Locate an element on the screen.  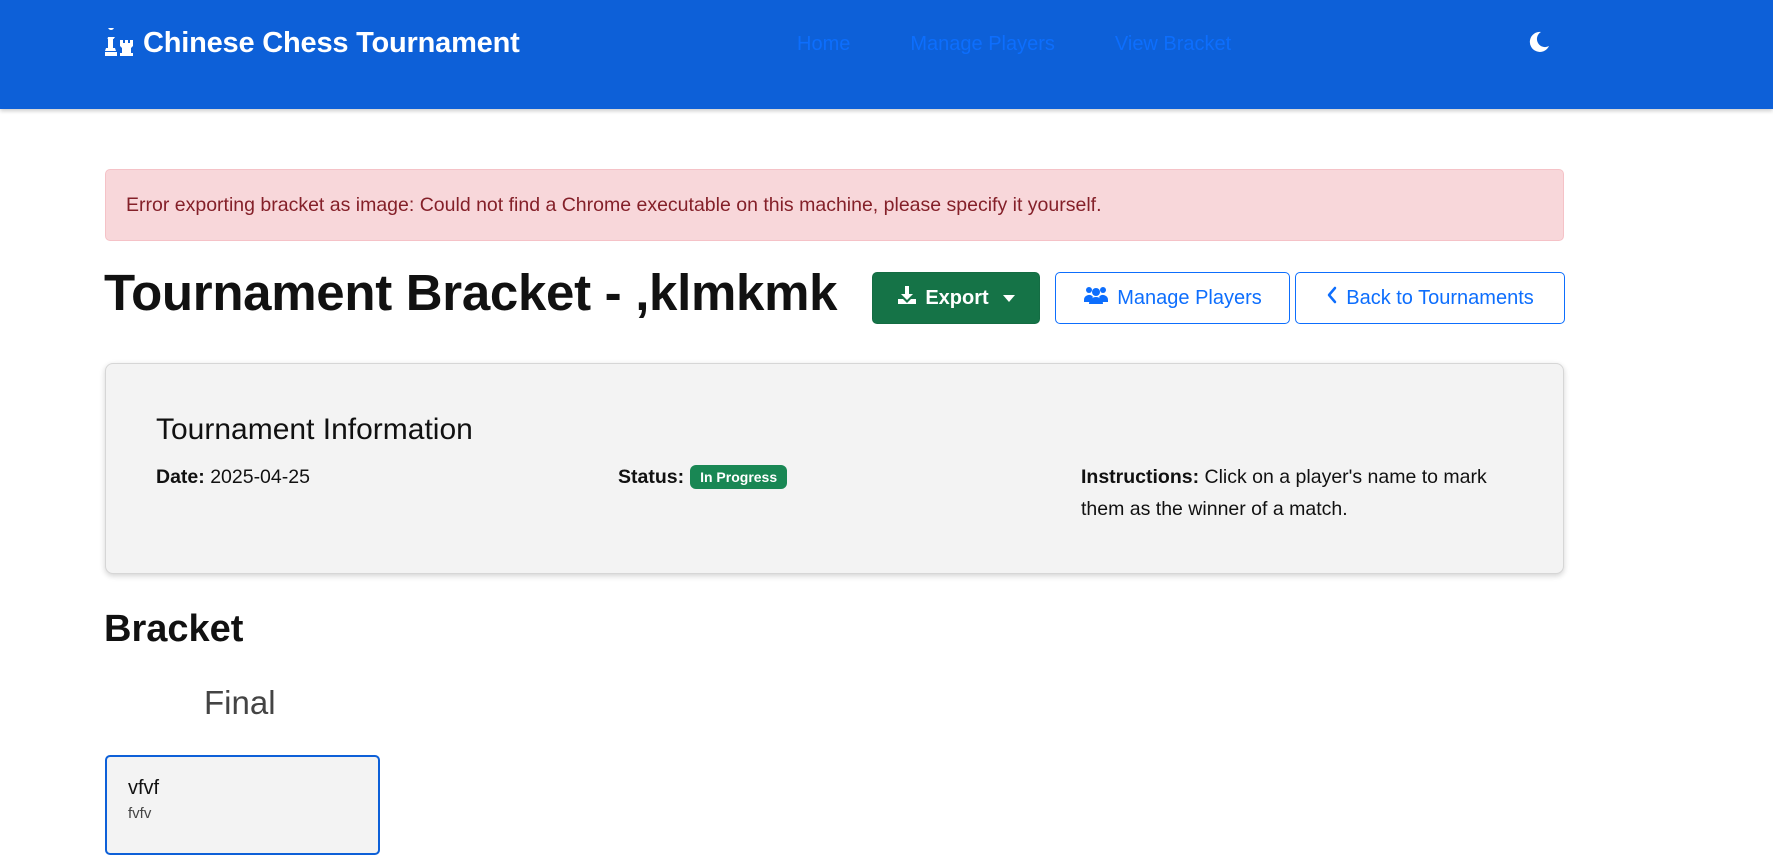
player-one-name: vfvf is located at coordinates (143, 788).